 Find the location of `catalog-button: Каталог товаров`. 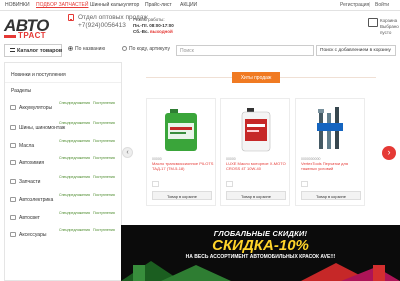

catalog-button: Каталог товаров is located at coordinates (33, 50).